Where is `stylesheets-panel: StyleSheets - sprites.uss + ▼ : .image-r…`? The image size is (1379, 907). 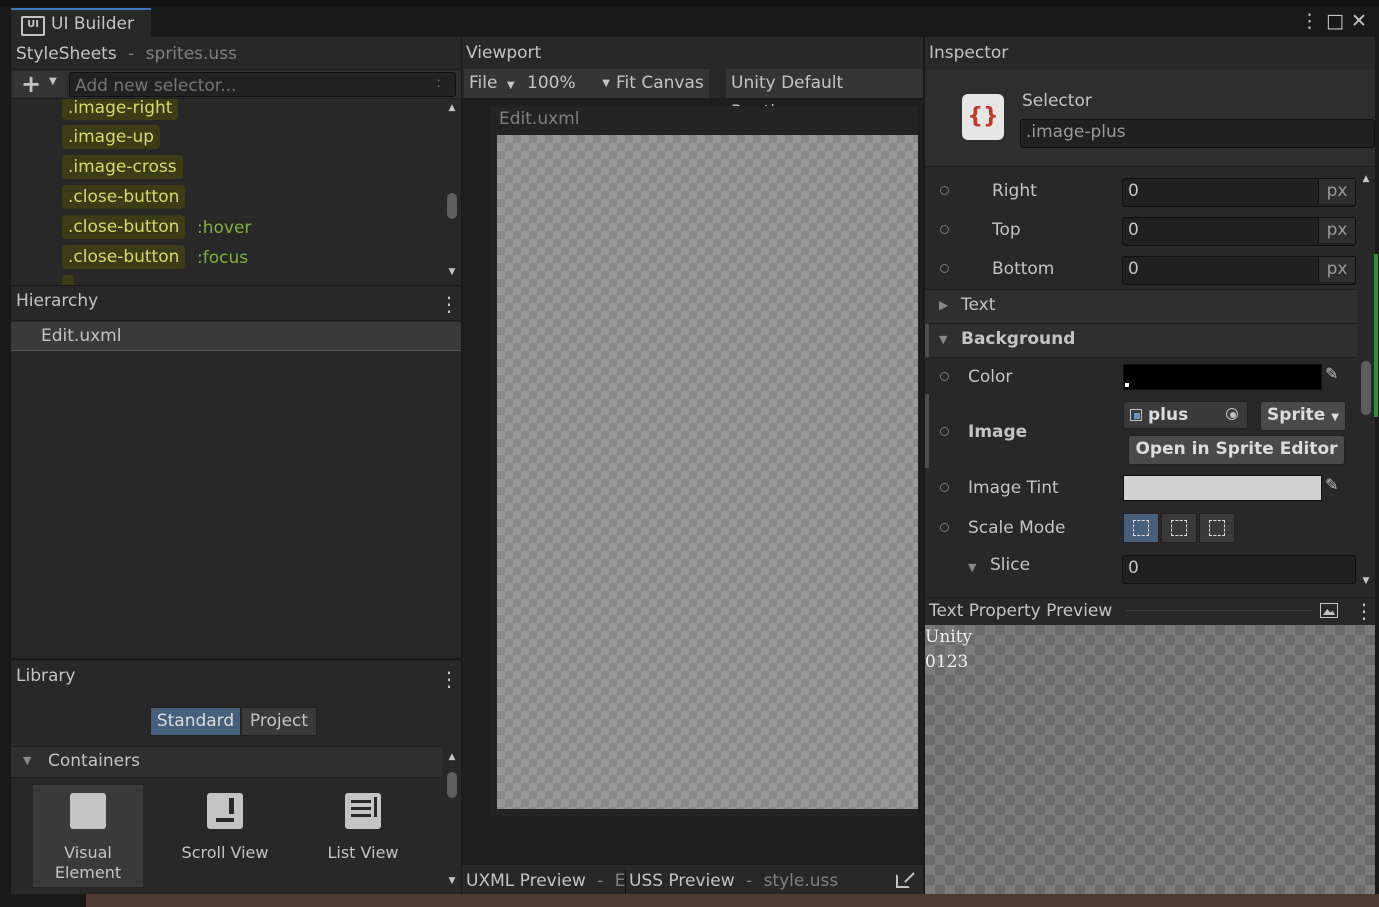
stylesheets-panel: StyleSheets - sprites.uss + ▼ : .image-r… is located at coordinates (236, 161).